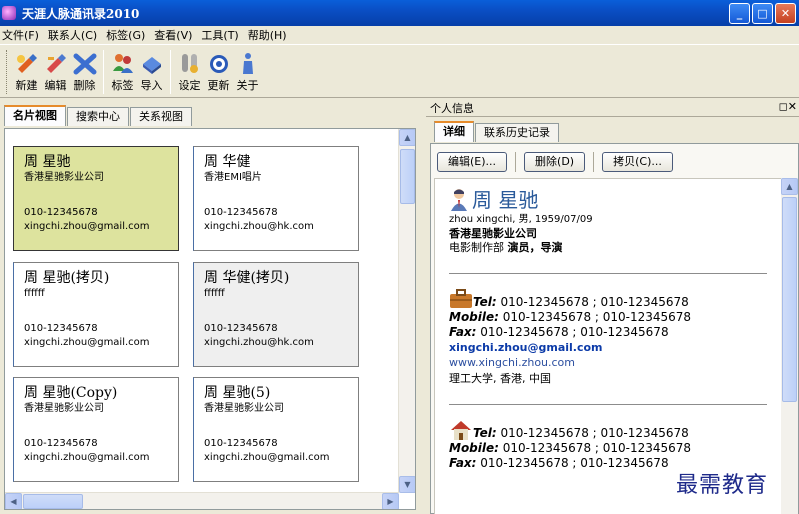 The height and width of the screenshot is (514, 799). I want to click on new-button: 新建, so click(26, 72).